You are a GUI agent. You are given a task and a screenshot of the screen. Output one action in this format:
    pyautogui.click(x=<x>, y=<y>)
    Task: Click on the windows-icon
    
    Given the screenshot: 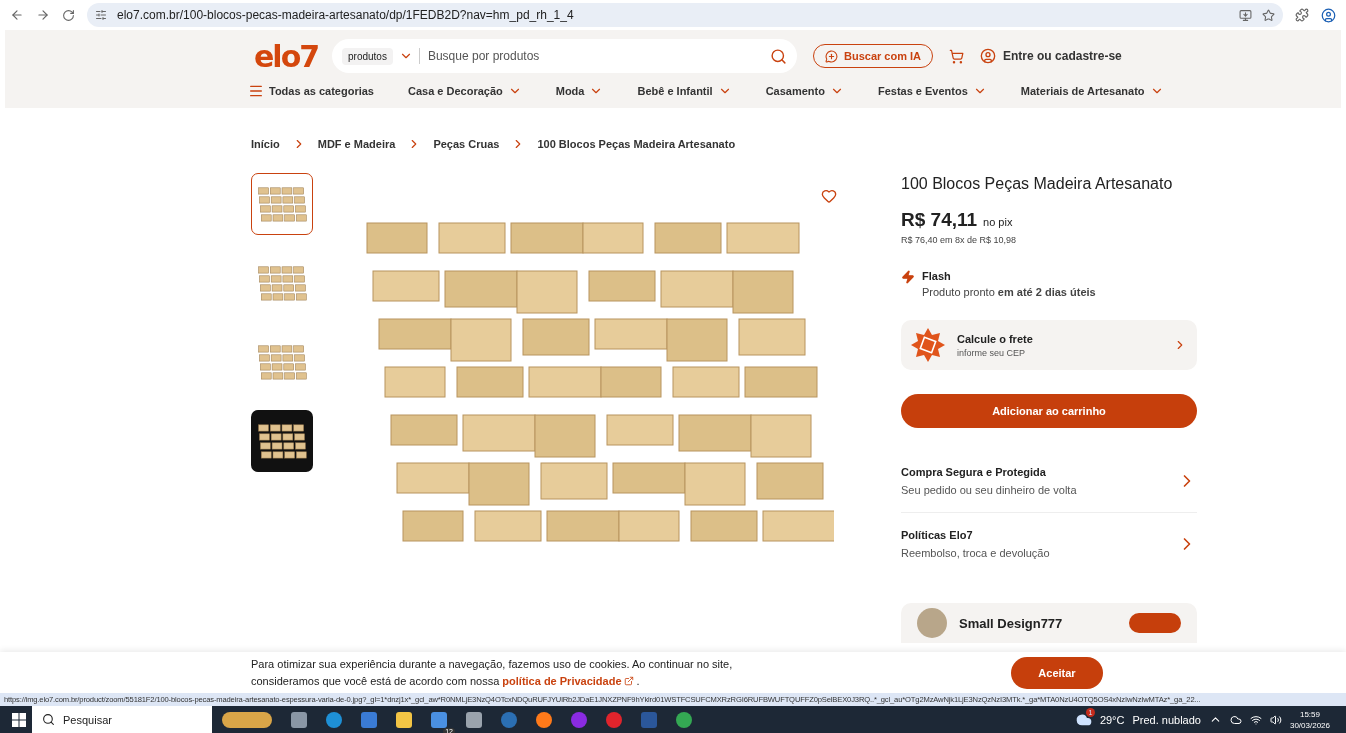 What is the action you would take?
    pyautogui.click(x=19, y=719)
    